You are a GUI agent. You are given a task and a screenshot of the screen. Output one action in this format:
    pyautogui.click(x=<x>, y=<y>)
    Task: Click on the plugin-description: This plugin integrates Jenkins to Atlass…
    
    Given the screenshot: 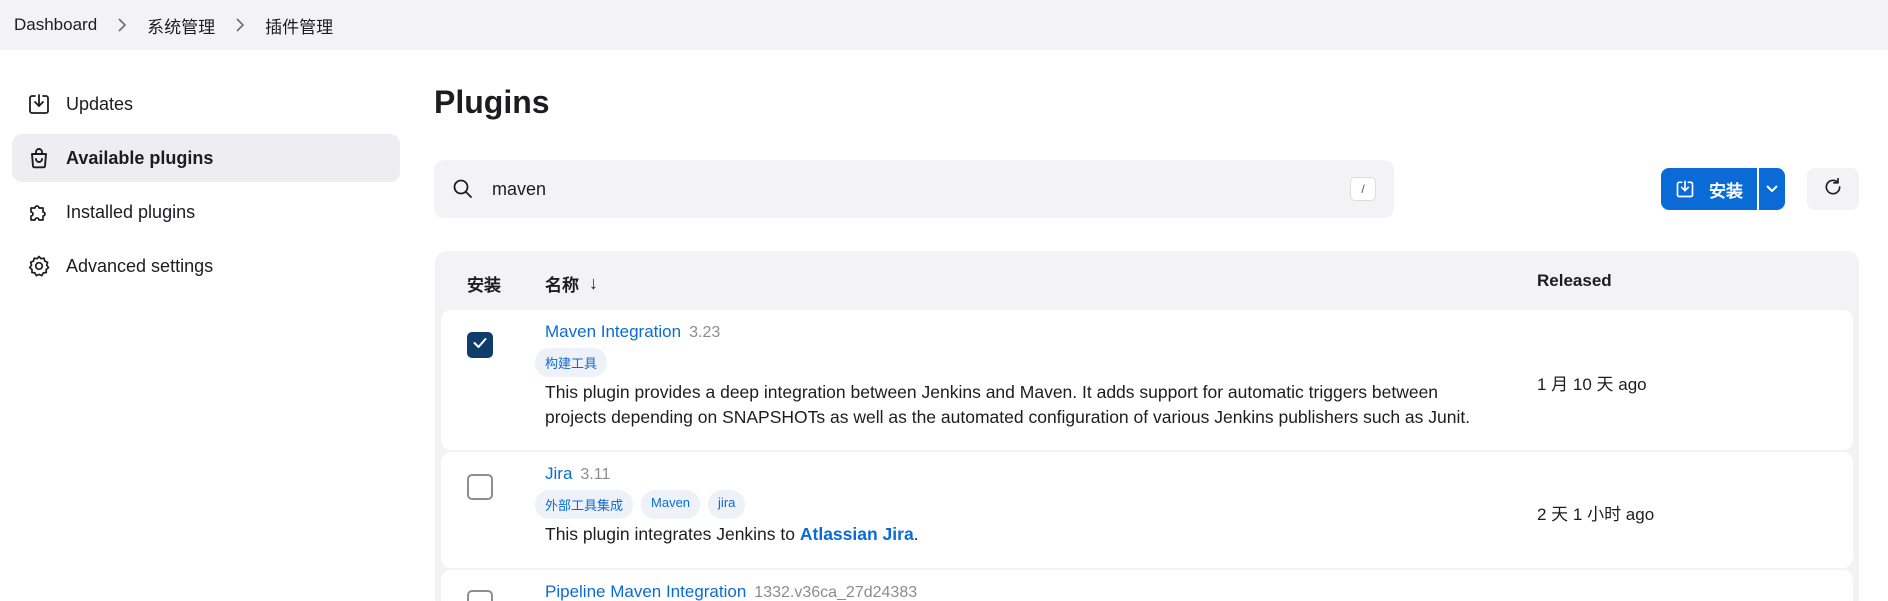 What is the action you would take?
    pyautogui.click(x=1020, y=534)
    